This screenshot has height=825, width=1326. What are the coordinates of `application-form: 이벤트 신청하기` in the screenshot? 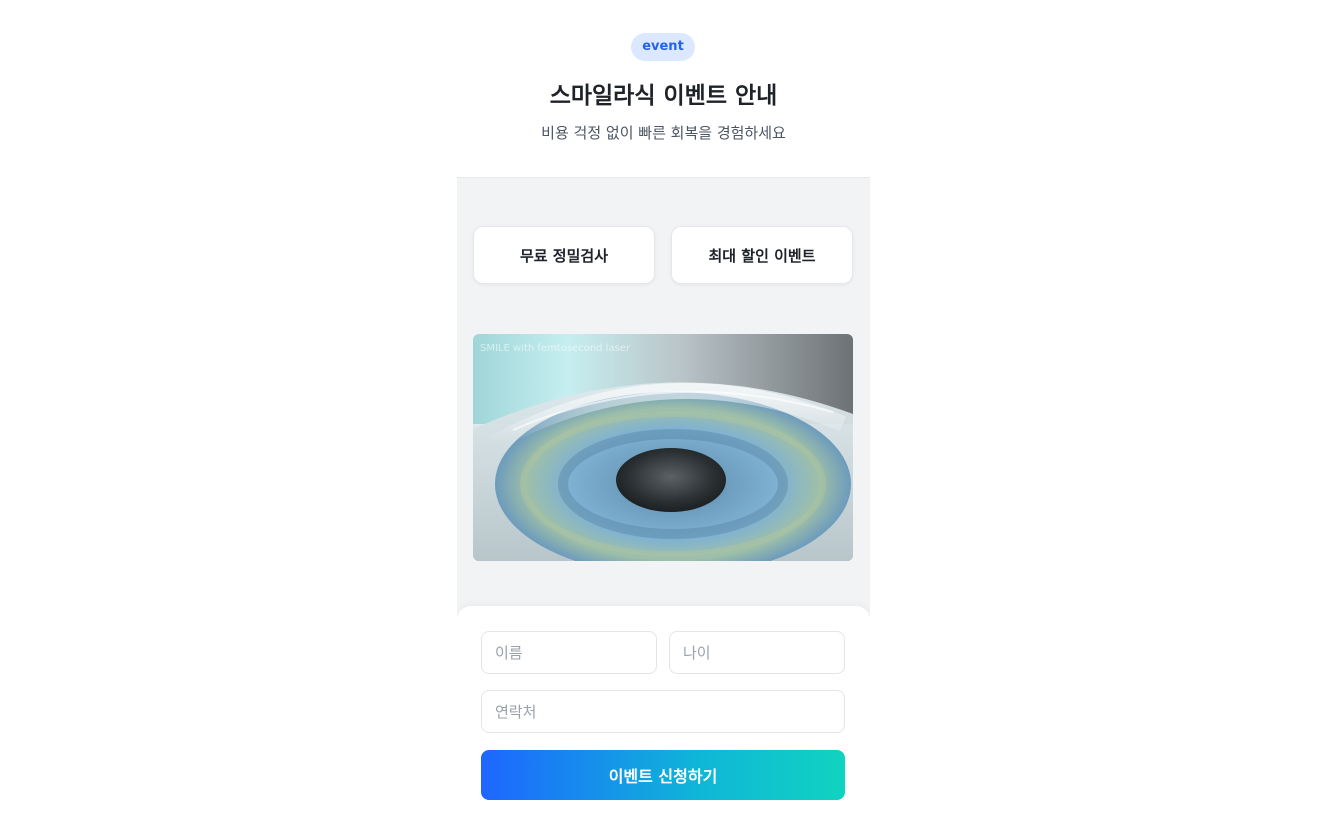 It's located at (663, 715).